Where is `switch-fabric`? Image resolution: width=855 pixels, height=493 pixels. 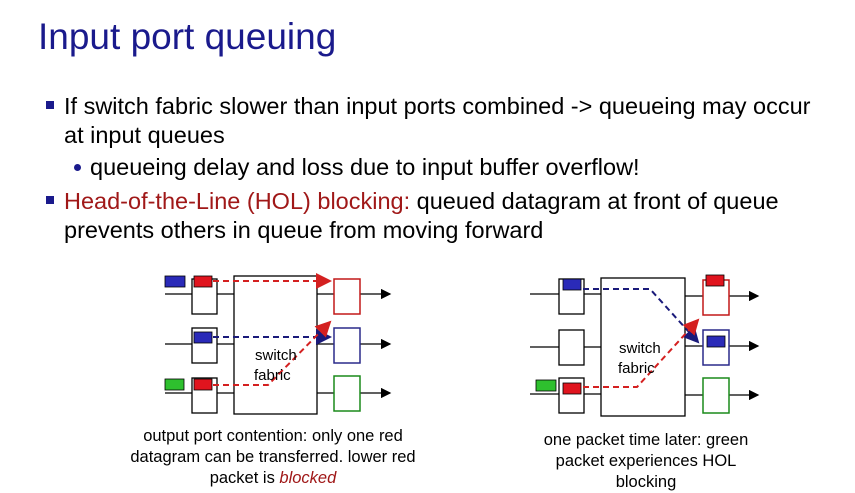
switch-fabric is located at coordinates (275, 345).